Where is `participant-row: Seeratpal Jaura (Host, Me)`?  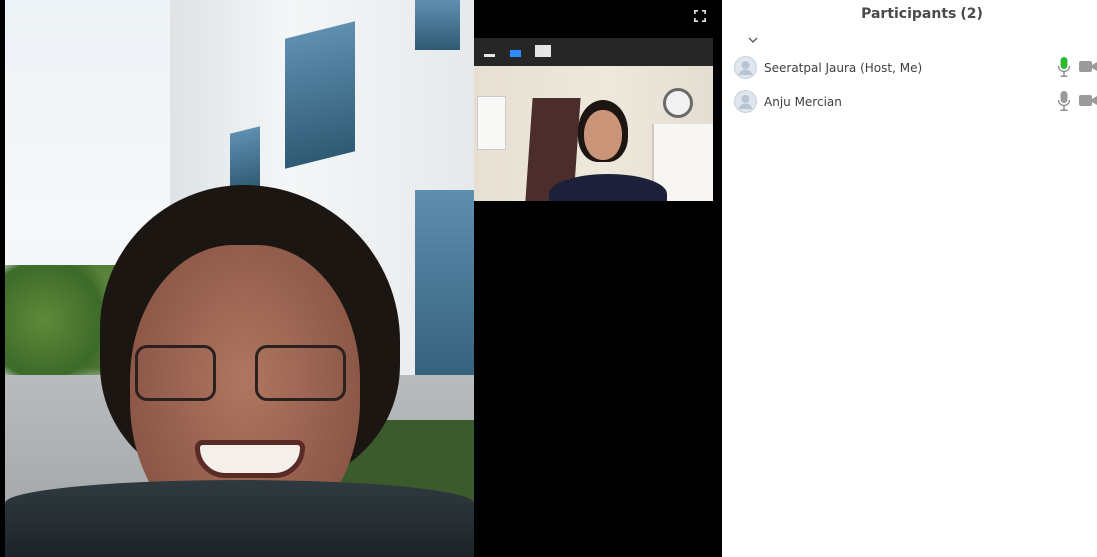 participant-row: Seeratpal Jaura (Host, Me) is located at coordinates (909, 68).